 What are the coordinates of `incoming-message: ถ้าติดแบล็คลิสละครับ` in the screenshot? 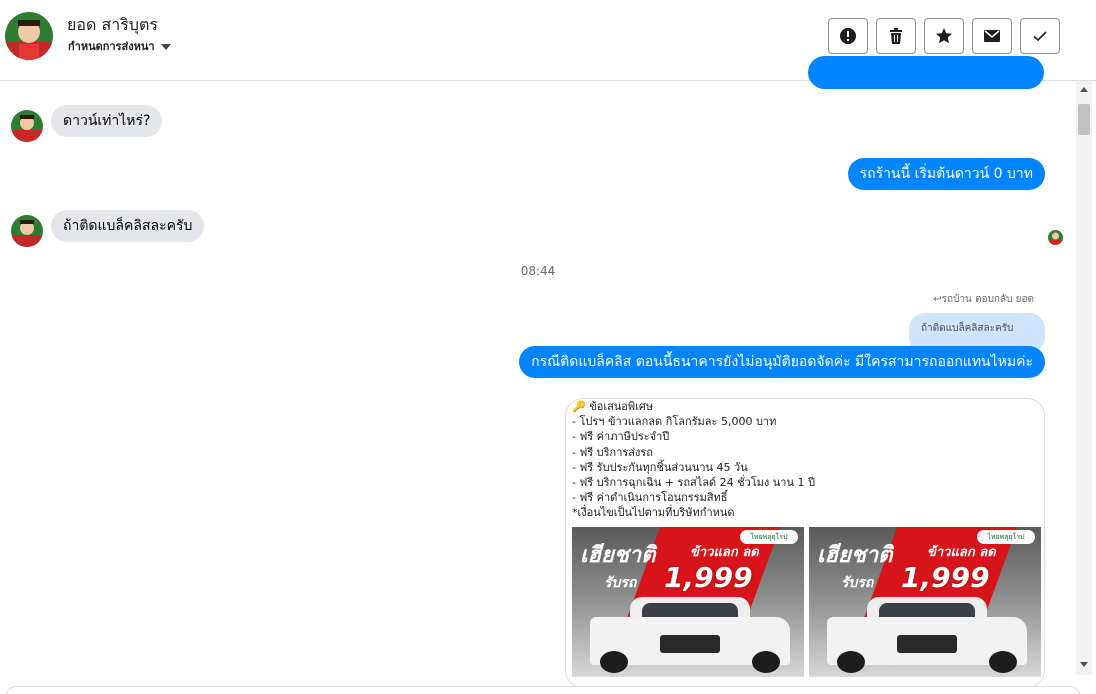 It's located at (128, 226).